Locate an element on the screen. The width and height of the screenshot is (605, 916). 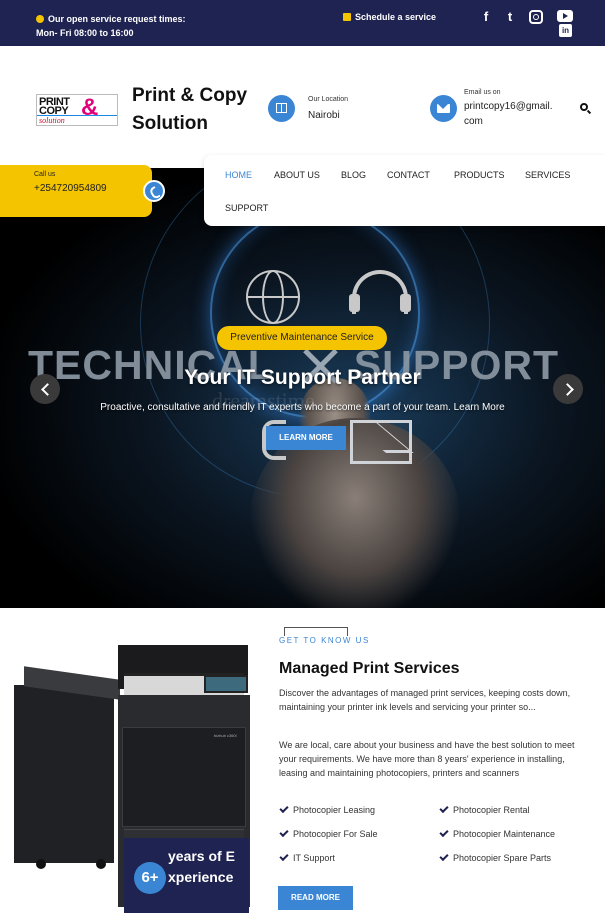
call-label: Call us is located at coordinates (45, 174).